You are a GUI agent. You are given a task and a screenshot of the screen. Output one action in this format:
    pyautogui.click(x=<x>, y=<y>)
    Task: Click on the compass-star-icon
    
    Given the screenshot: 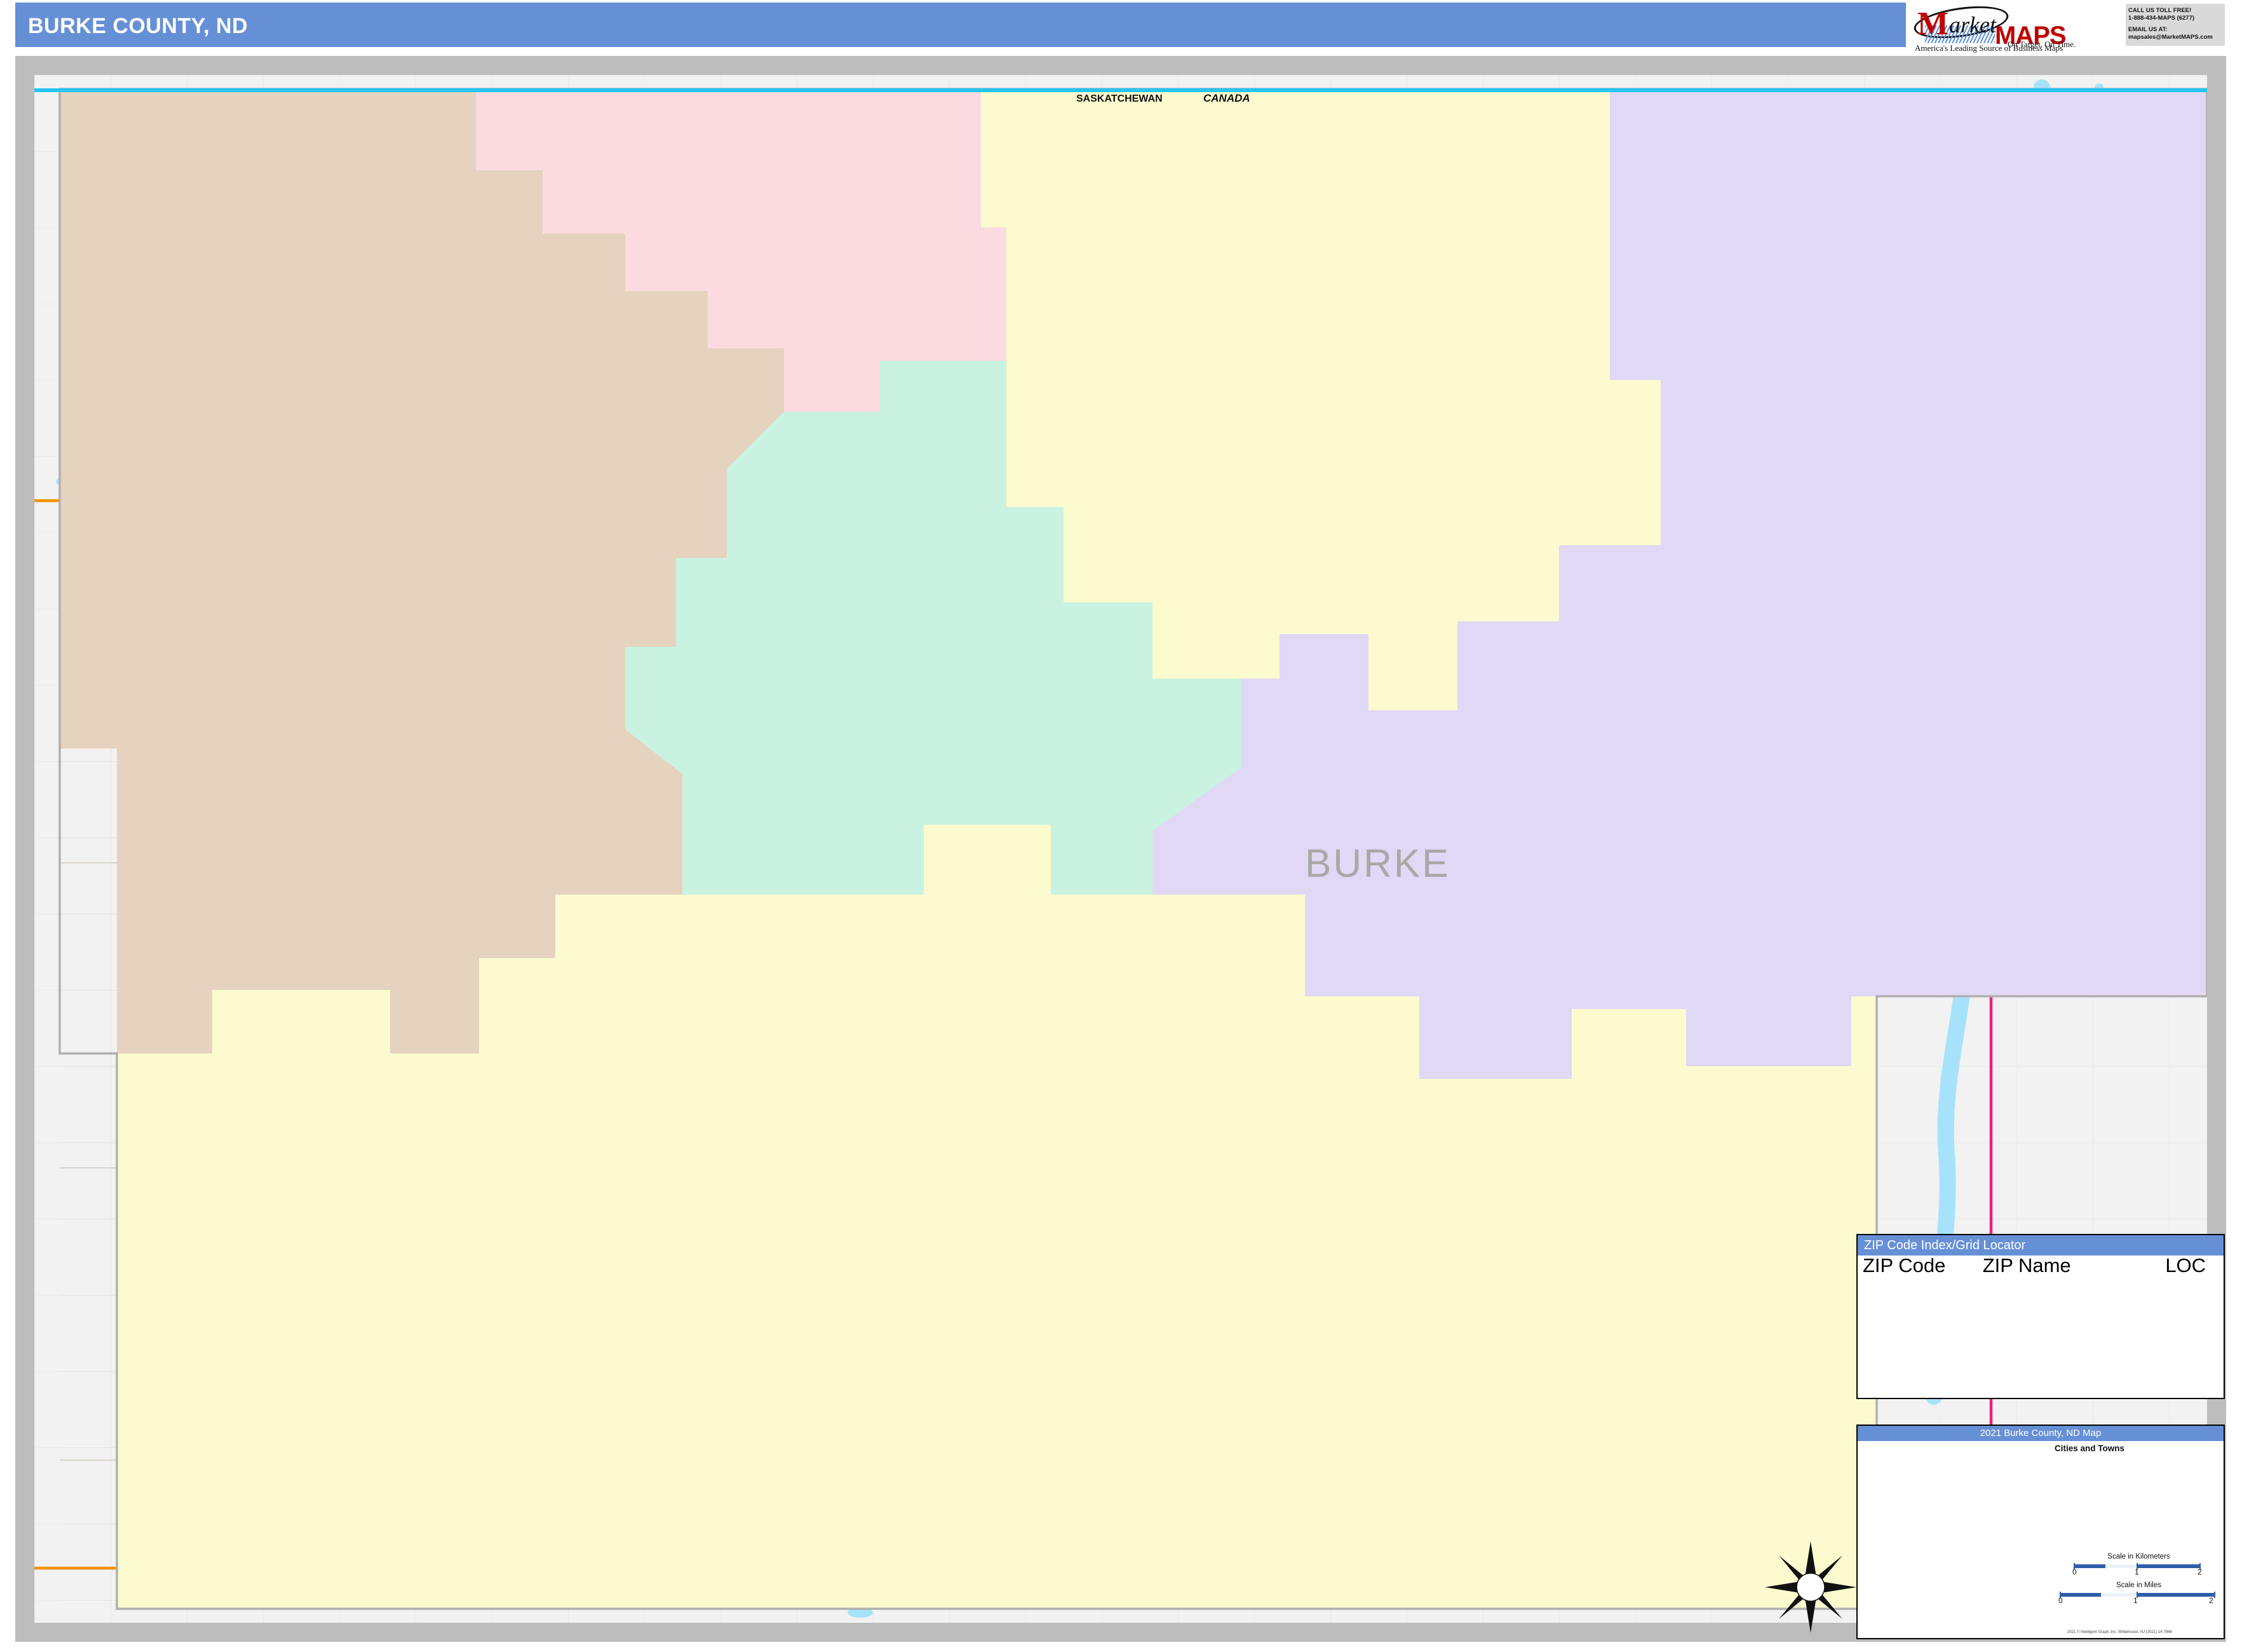 What is the action you would take?
    pyautogui.click(x=1810, y=1587)
    